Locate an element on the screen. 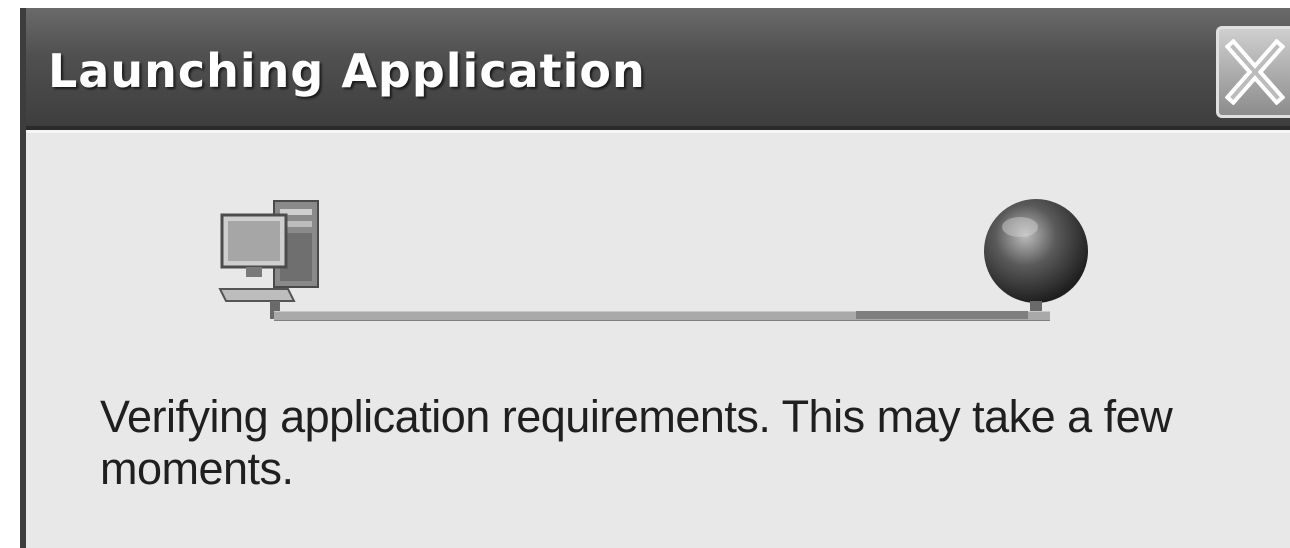  close-button is located at coordinates (1253, 72).